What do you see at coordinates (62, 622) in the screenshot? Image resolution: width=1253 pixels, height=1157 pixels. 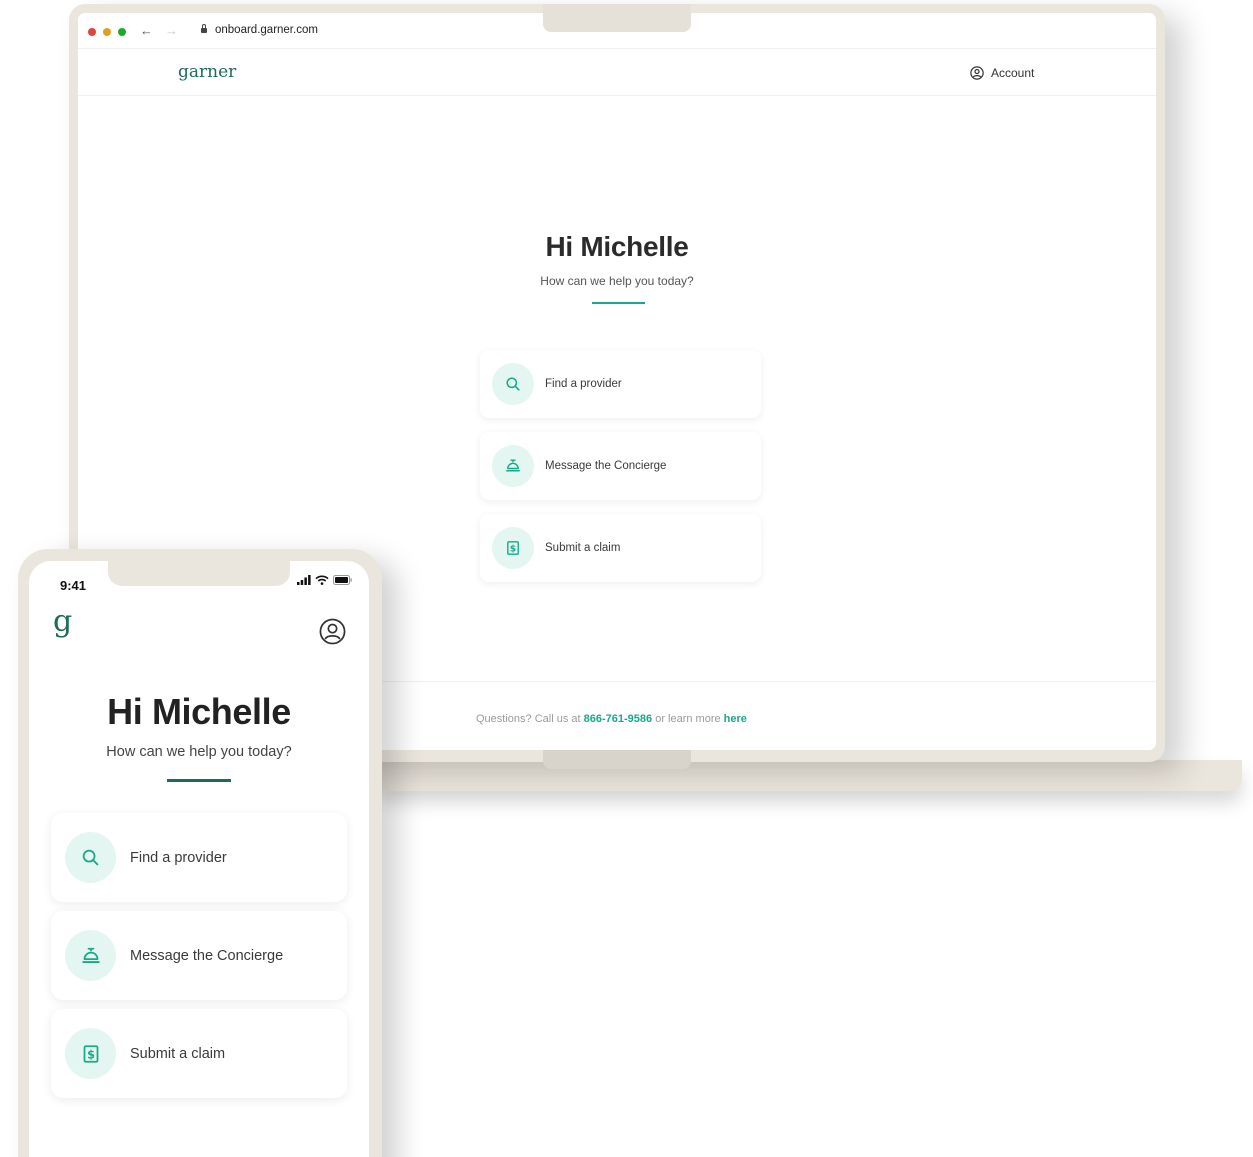 I see `garner-logo-mark: g` at bounding box center [62, 622].